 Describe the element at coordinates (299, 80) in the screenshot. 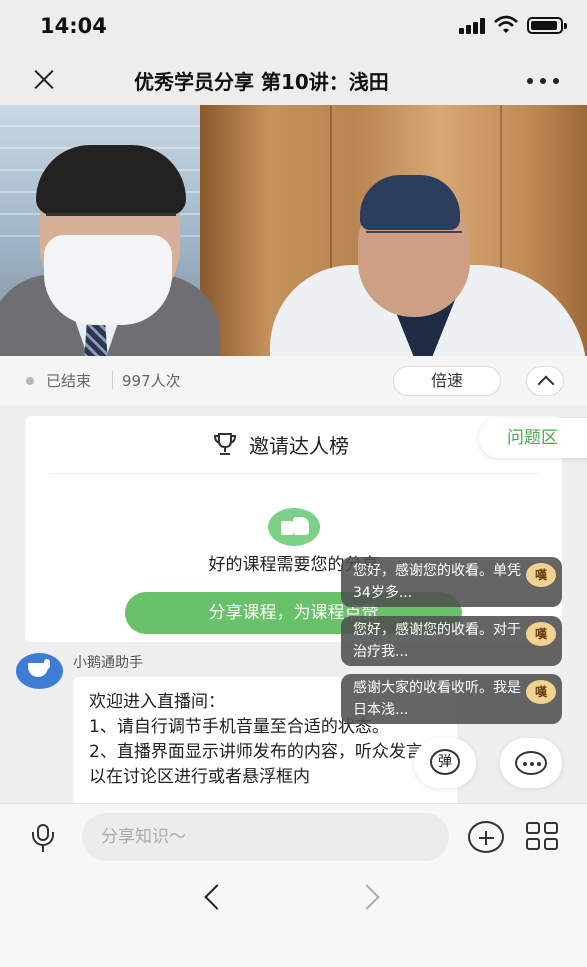

I see `page-title: 优秀学员分享 第10讲：浅田` at that location.